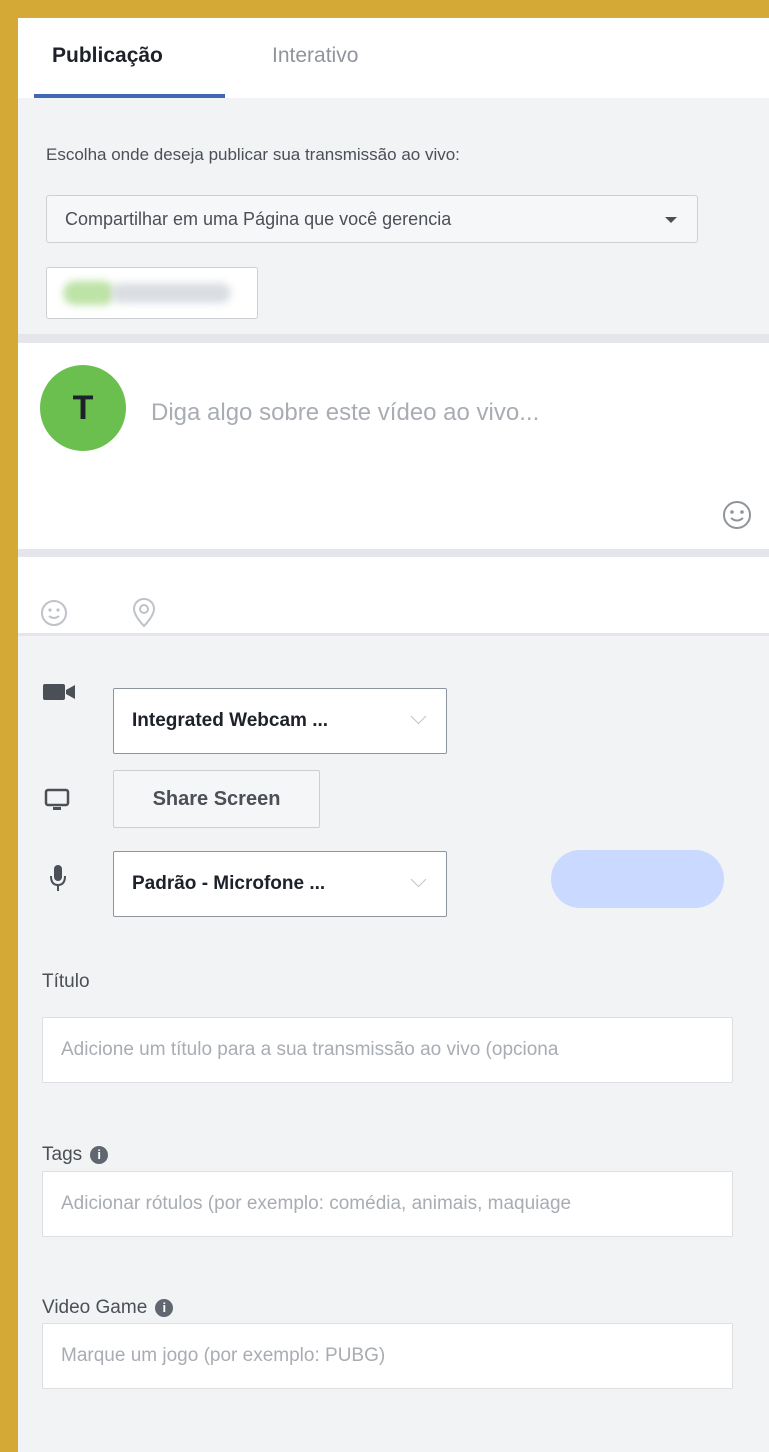 The width and height of the screenshot is (769, 1452). I want to click on video-game-label-row: Video Game i, so click(108, 1308).